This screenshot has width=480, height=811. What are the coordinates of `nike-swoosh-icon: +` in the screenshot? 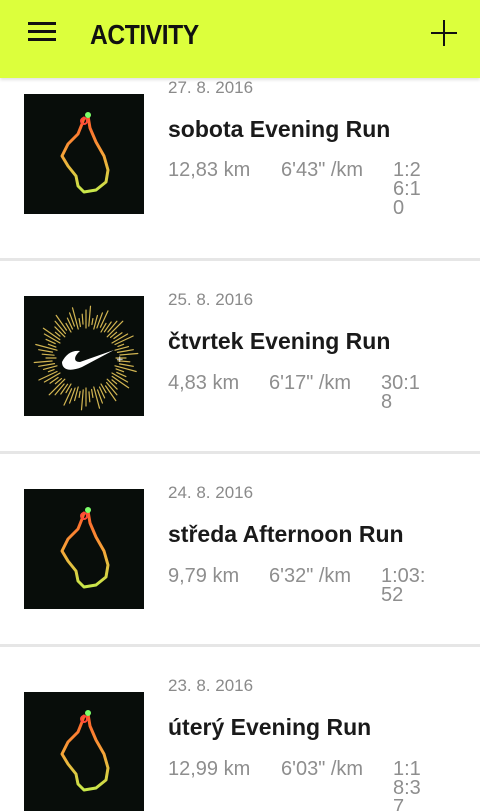 It's located at (86, 358).